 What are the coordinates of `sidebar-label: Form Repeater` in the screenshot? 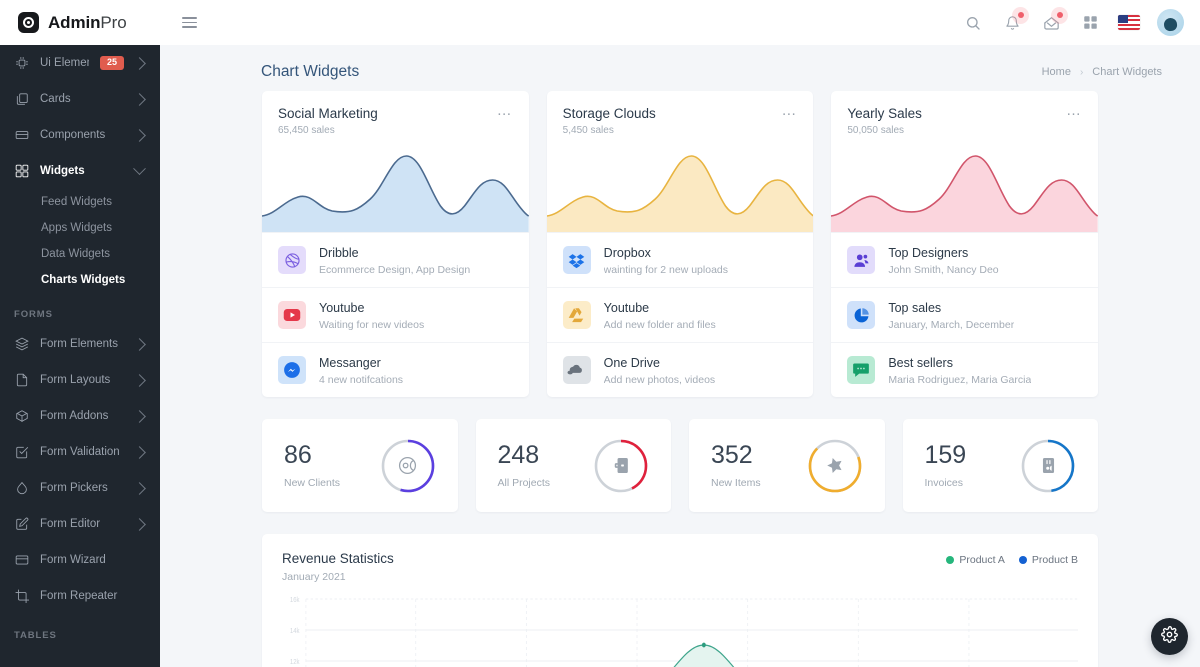 It's located at (79, 596).